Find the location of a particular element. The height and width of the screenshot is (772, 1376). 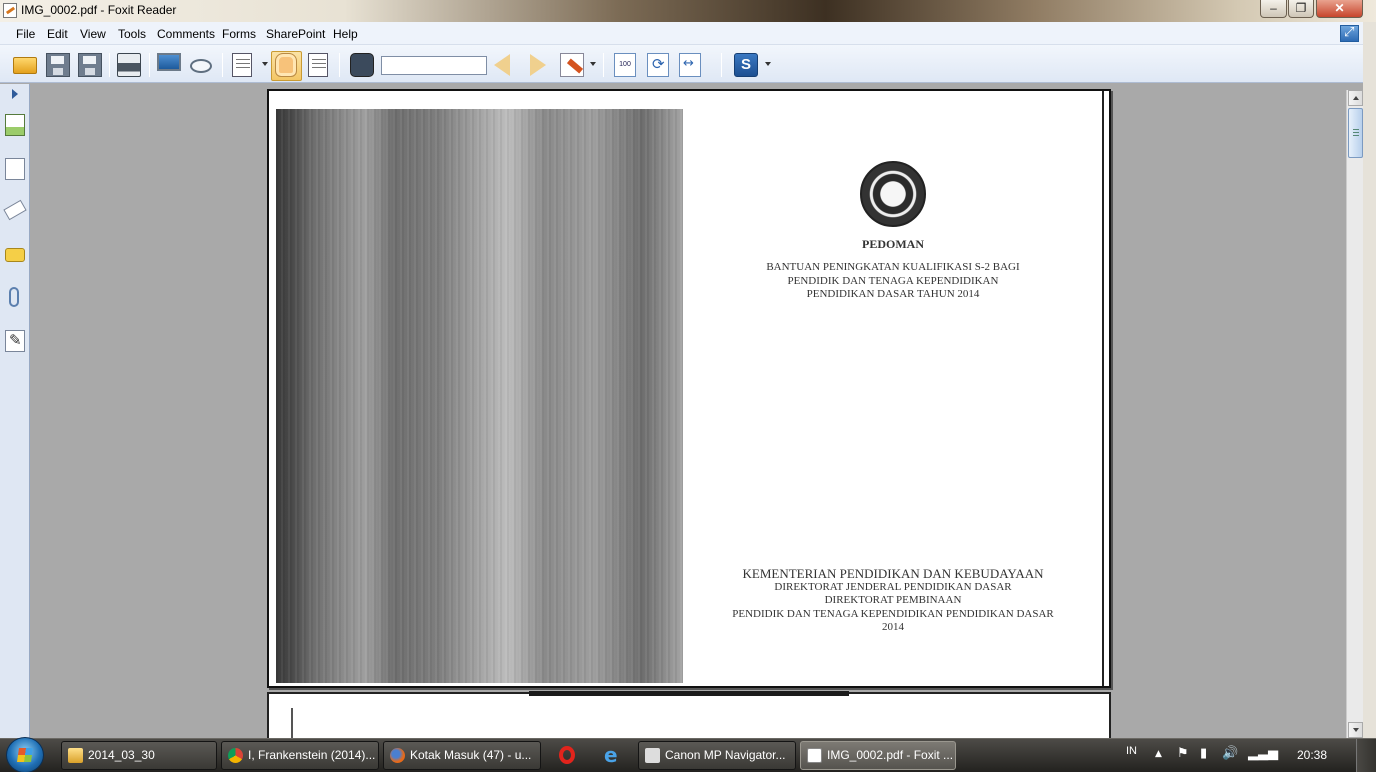

show-desktop-button is located at coordinates (1366, 755).